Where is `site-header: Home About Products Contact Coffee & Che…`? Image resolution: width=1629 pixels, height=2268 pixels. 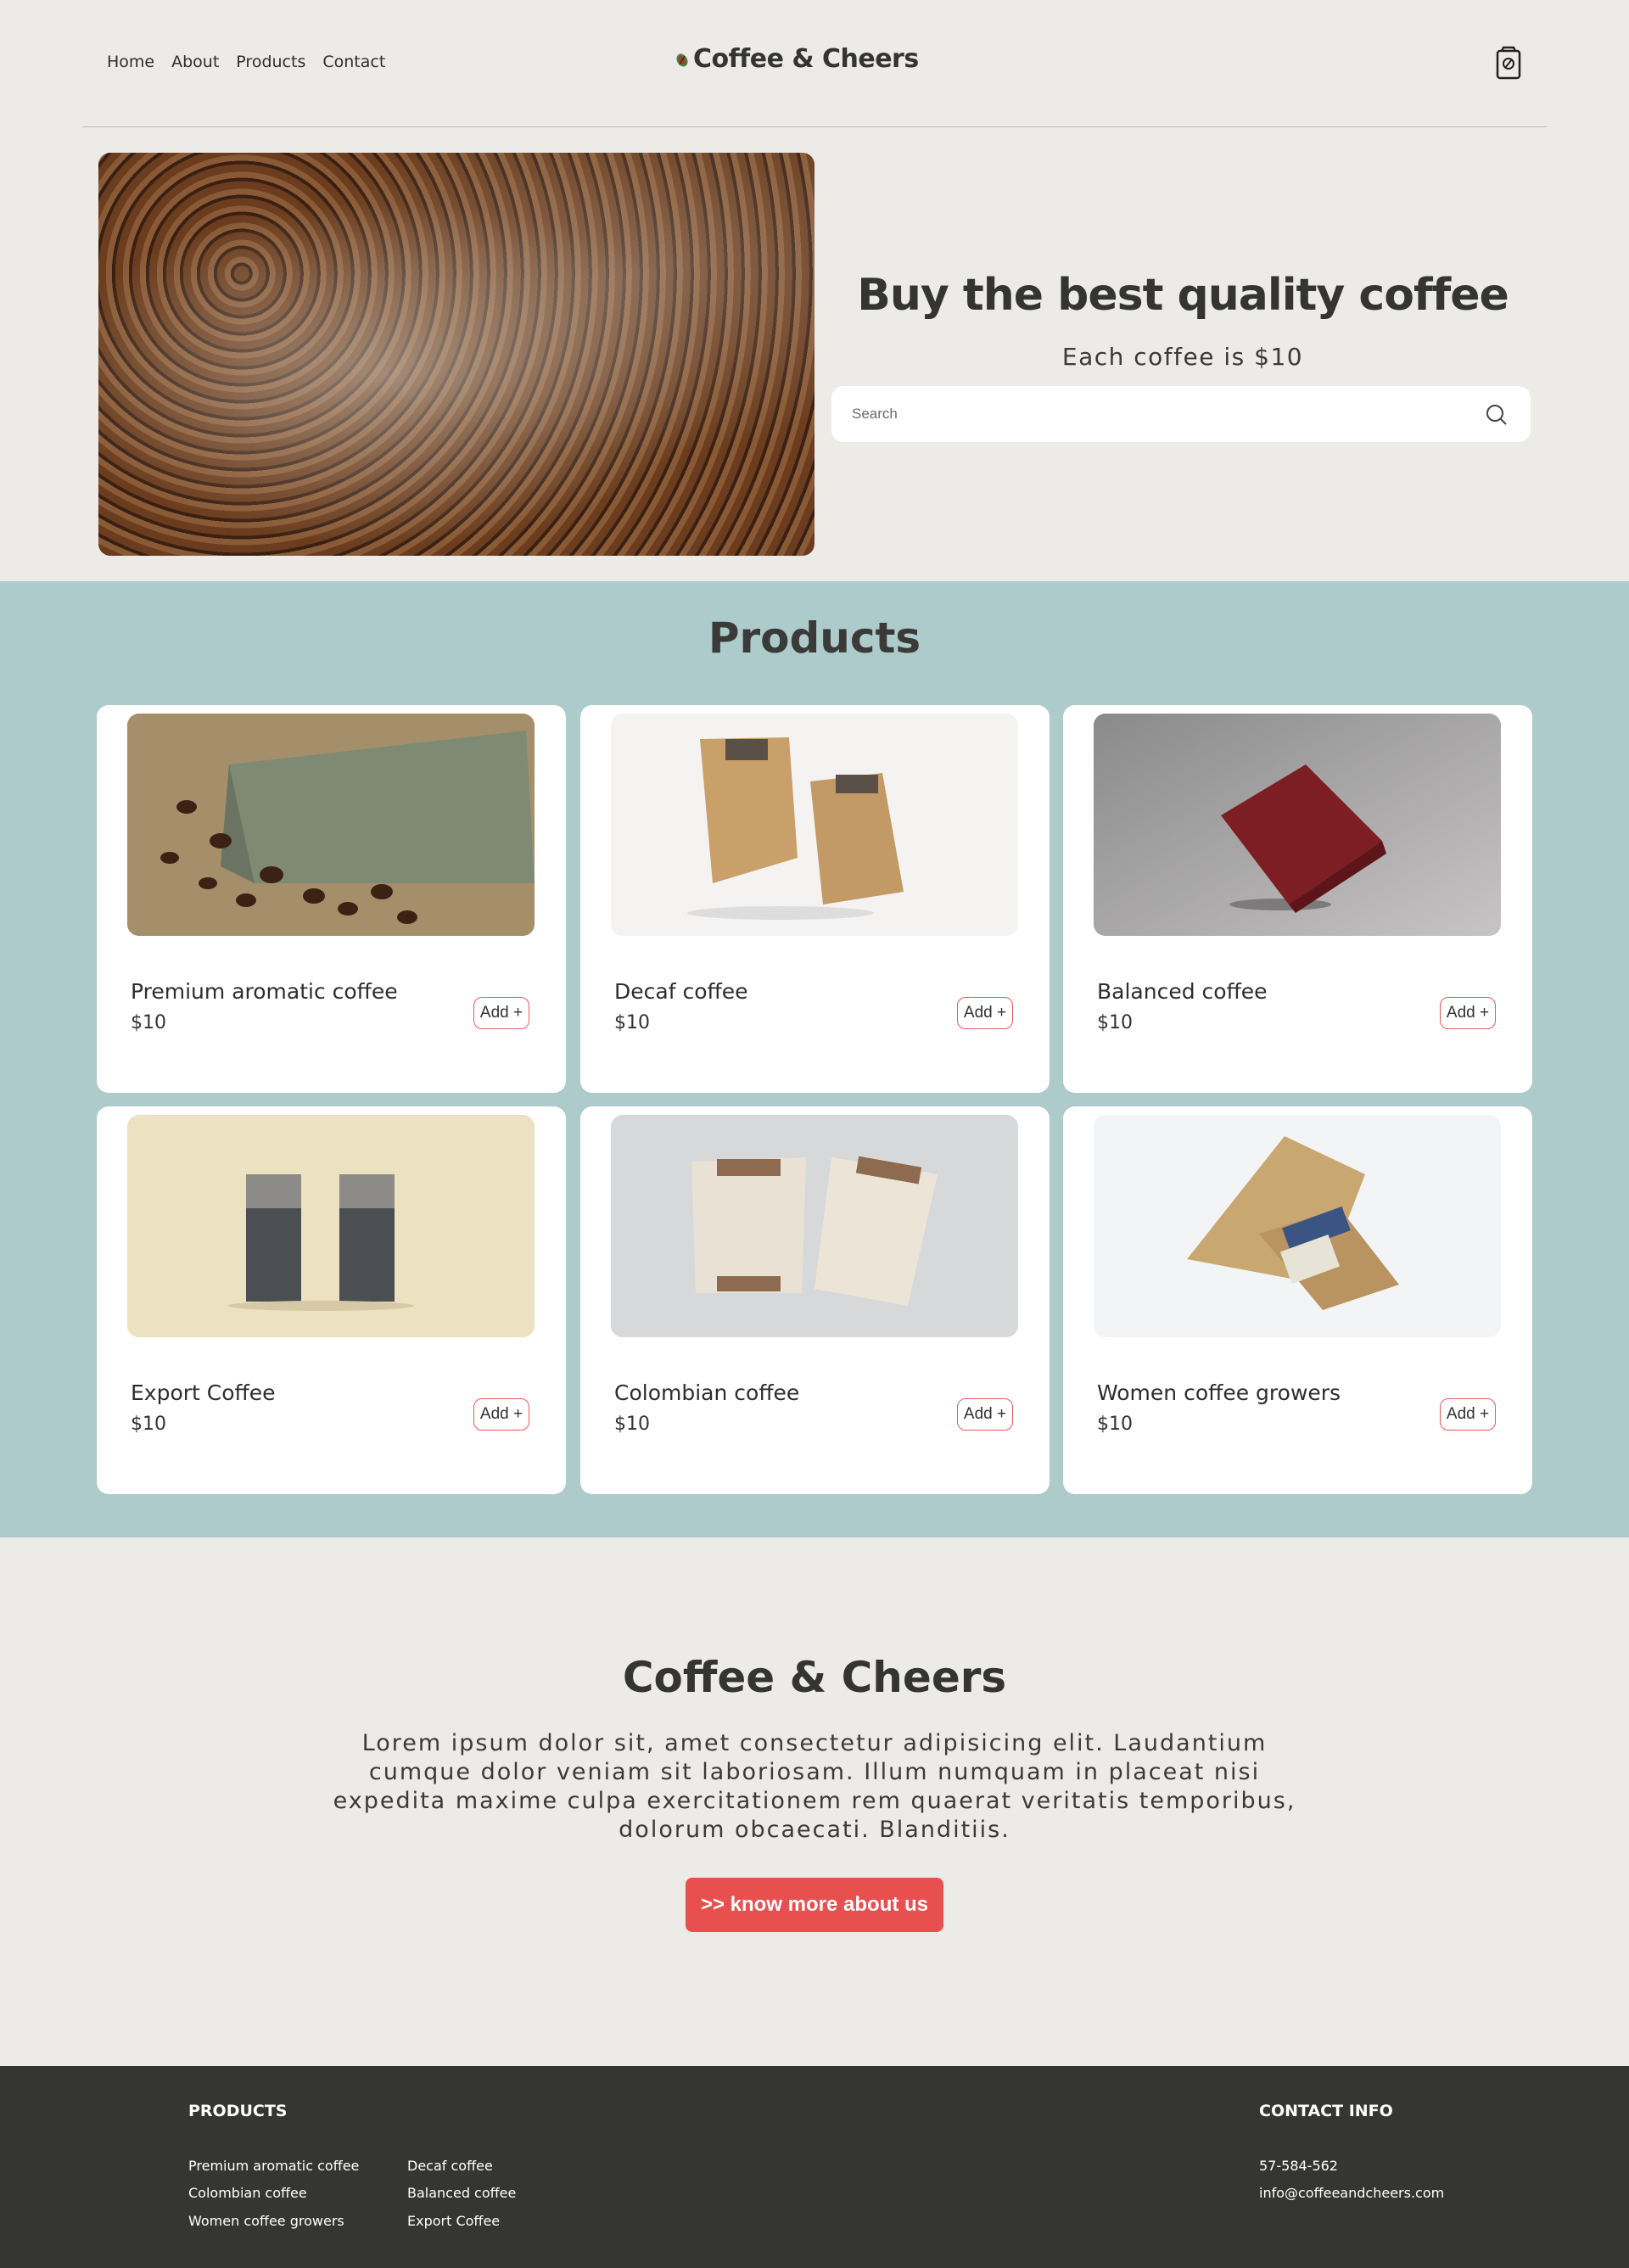
site-header: Home About Products Contact Coffee & Che… is located at coordinates (814, 64).